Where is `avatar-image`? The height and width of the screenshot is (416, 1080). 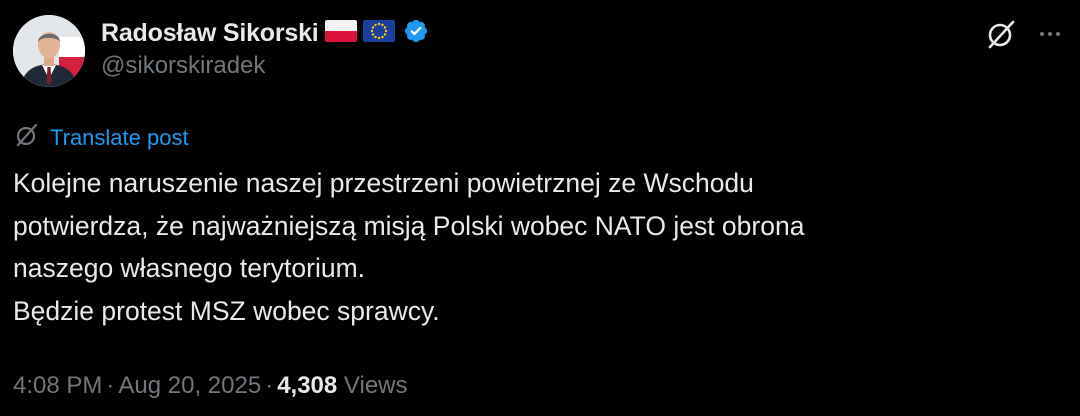 avatar-image is located at coordinates (49, 51).